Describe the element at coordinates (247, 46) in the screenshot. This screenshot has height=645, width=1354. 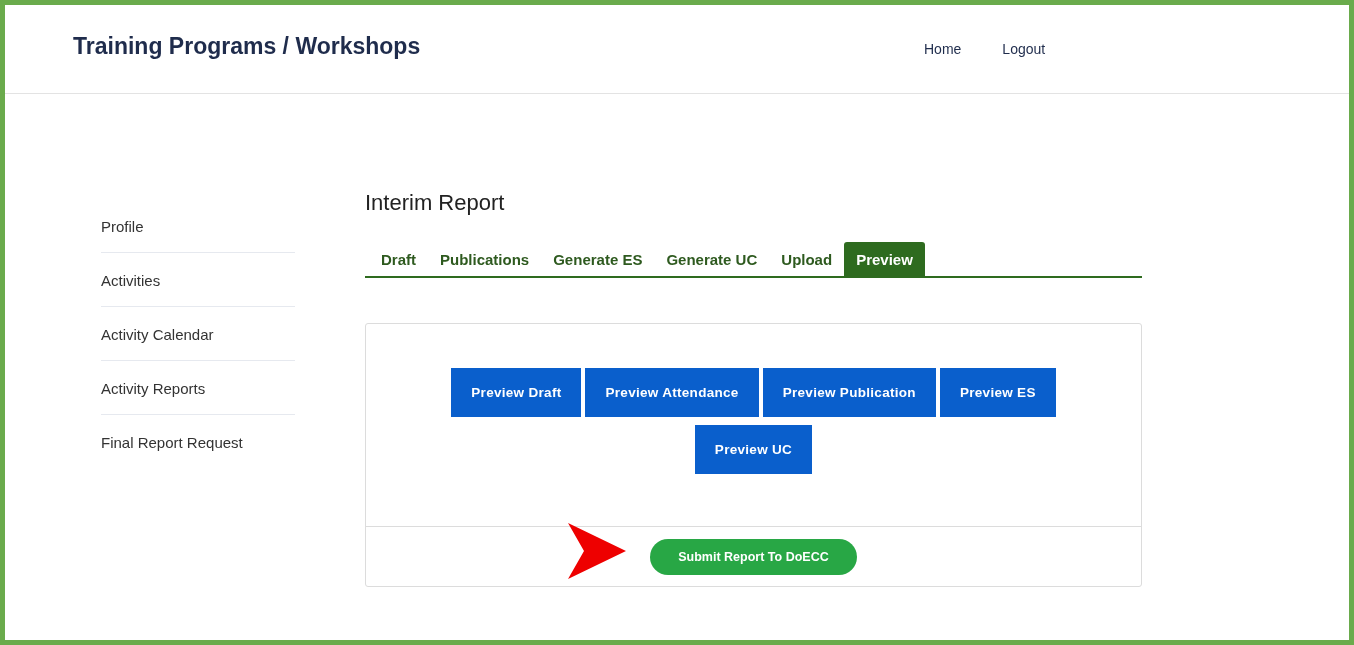
I see `page-title: Training Programs / Workshops` at that location.